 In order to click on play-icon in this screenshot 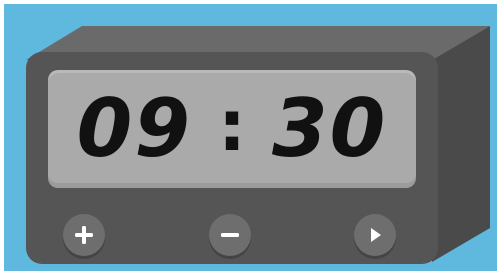, I will do `click(376, 235)`.